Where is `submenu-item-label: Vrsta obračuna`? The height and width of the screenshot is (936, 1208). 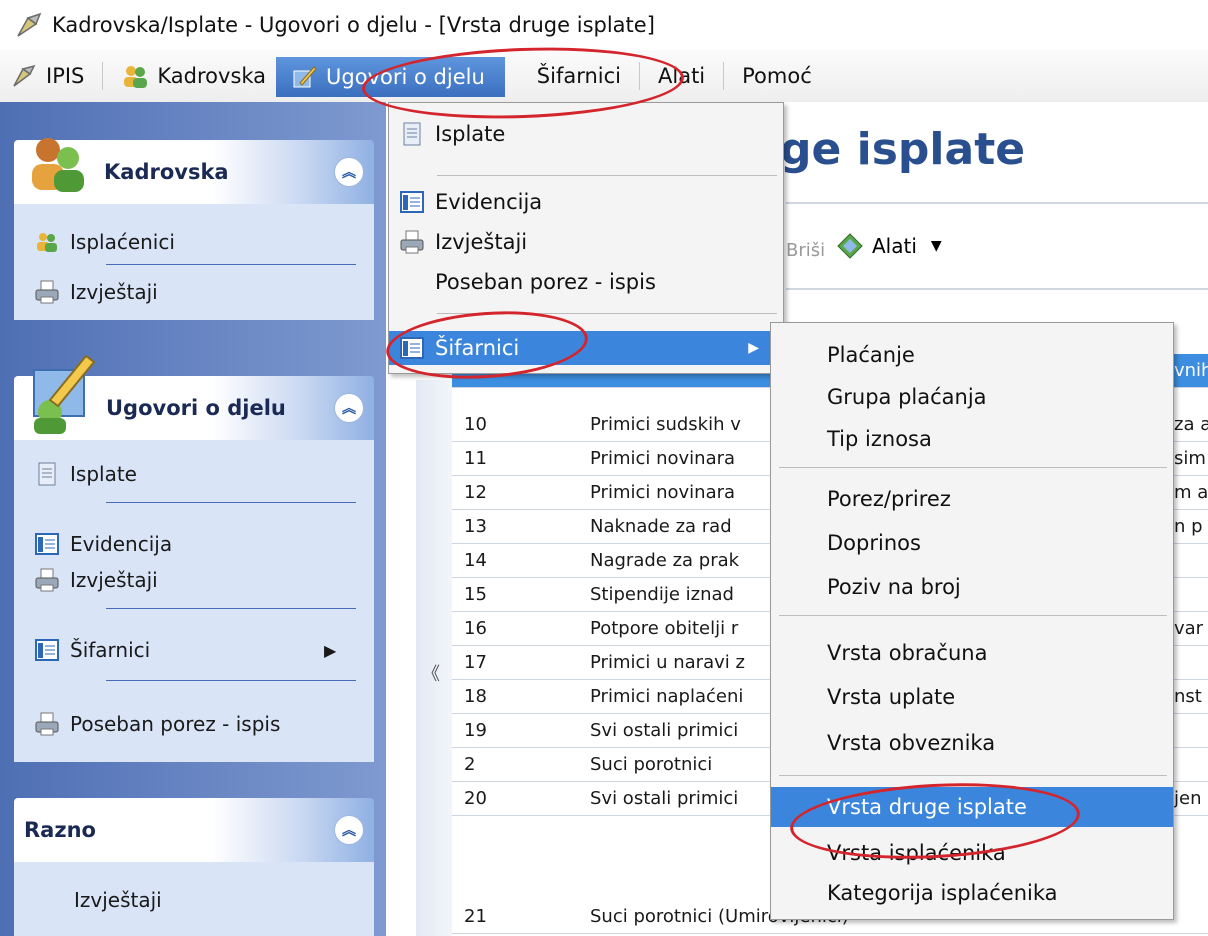
submenu-item-label: Vrsta obračuna is located at coordinates (907, 653).